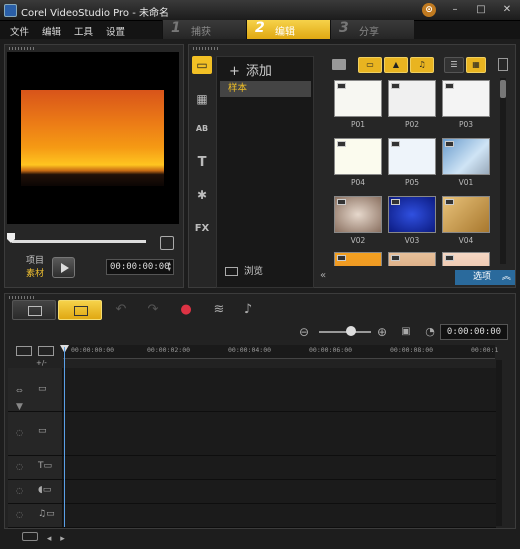 This screenshot has width=520, height=549. I want to click on scroll-mode-icon, so click(30, 536).